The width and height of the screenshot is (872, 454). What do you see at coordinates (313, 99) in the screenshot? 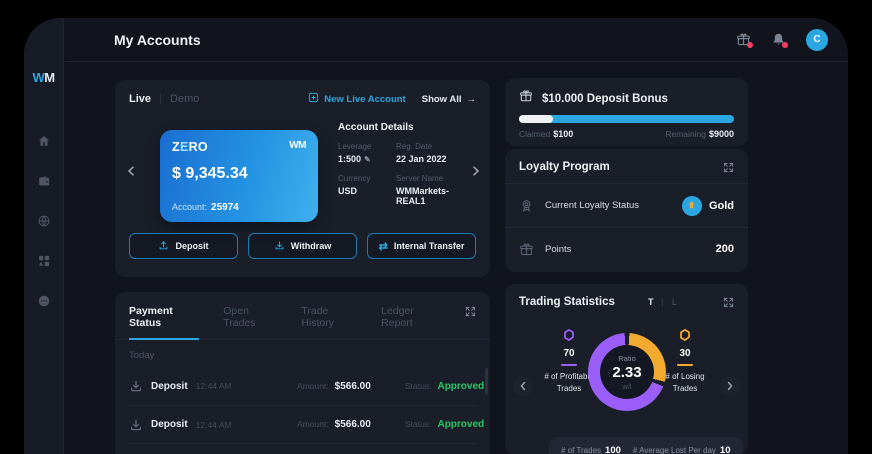
I see `plus-square-icon` at bounding box center [313, 99].